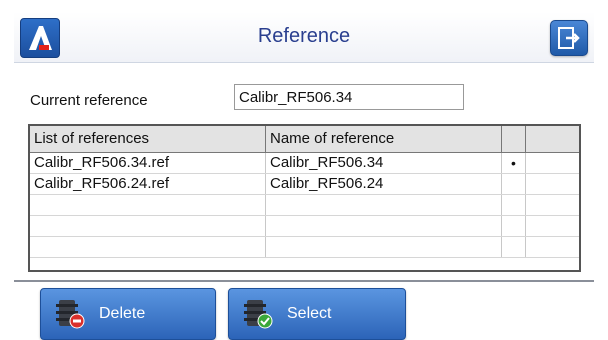 This screenshot has width=608, height=340. I want to click on column-header-mark, so click(514, 139).